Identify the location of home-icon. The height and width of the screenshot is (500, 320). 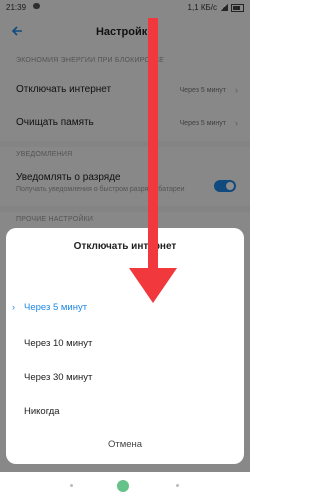
(123, 486).